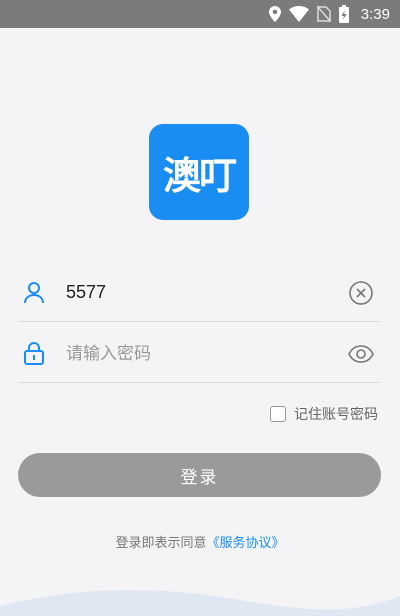  Describe the element at coordinates (196, 353) in the screenshot. I see `password-input` at that location.